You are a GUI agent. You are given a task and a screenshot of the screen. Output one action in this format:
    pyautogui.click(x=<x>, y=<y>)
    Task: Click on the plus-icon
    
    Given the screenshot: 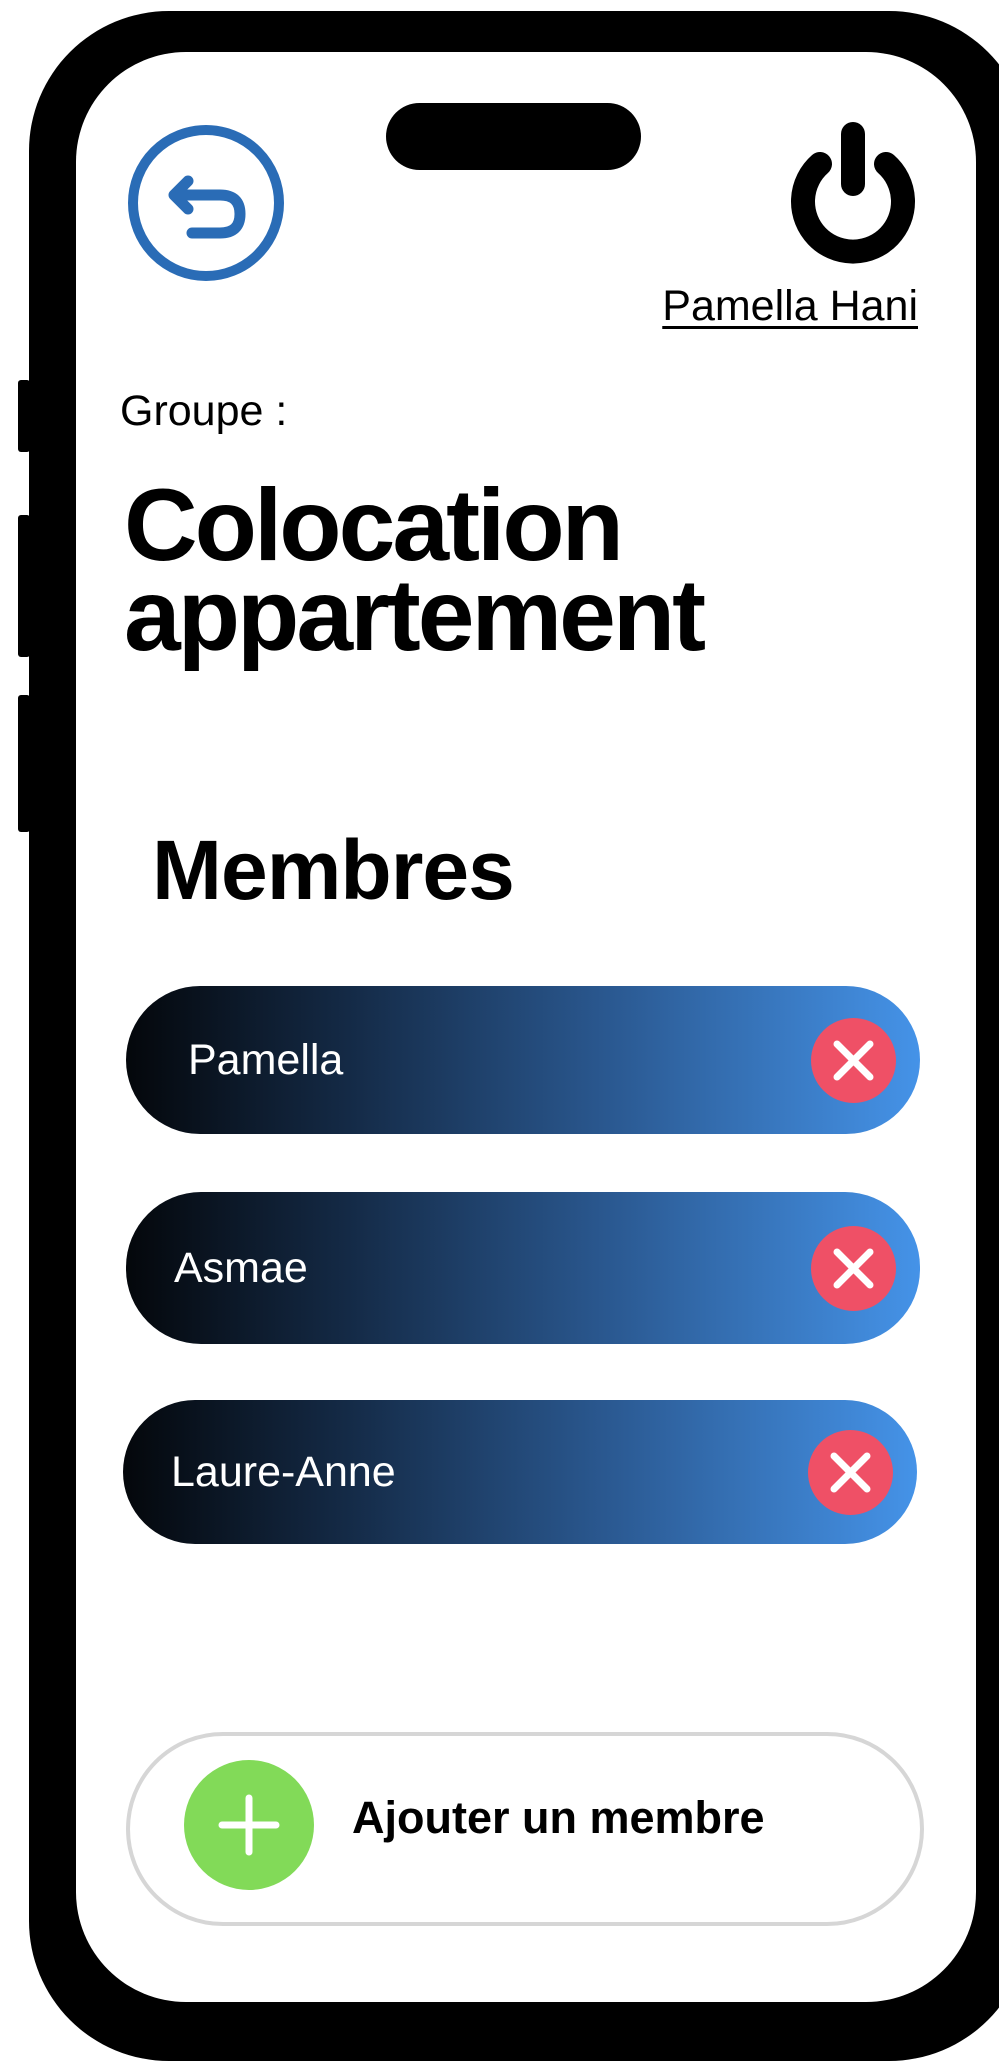 What is the action you would take?
    pyautogui.click(x=249, y=1825)
    